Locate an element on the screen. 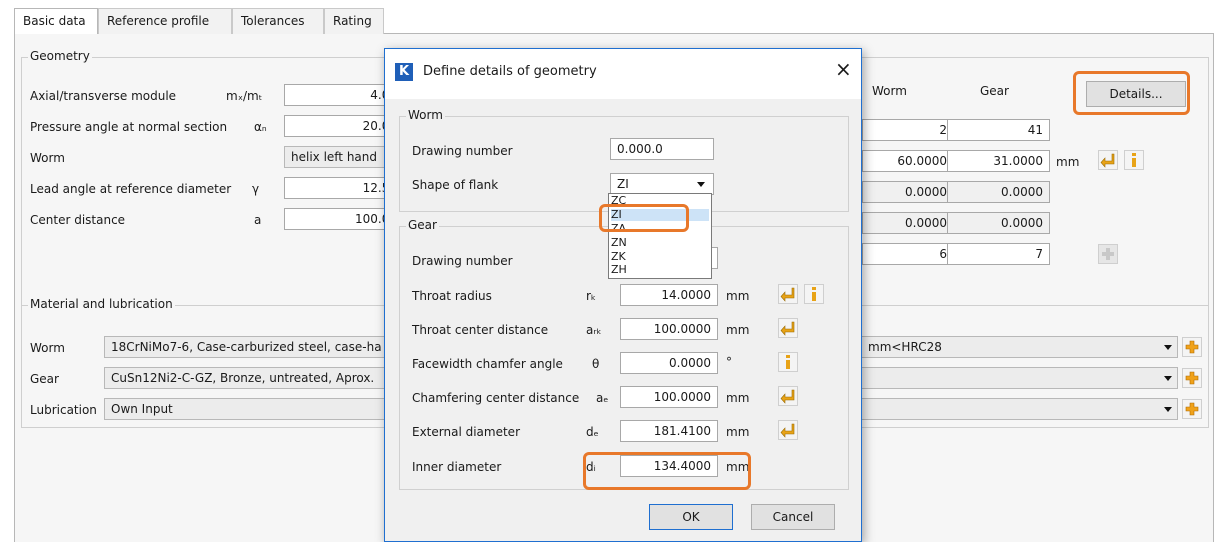 Image resolution: width=1221 pixels, height=542 pixels. ok-button: OK is located at coordinates (691, 517).